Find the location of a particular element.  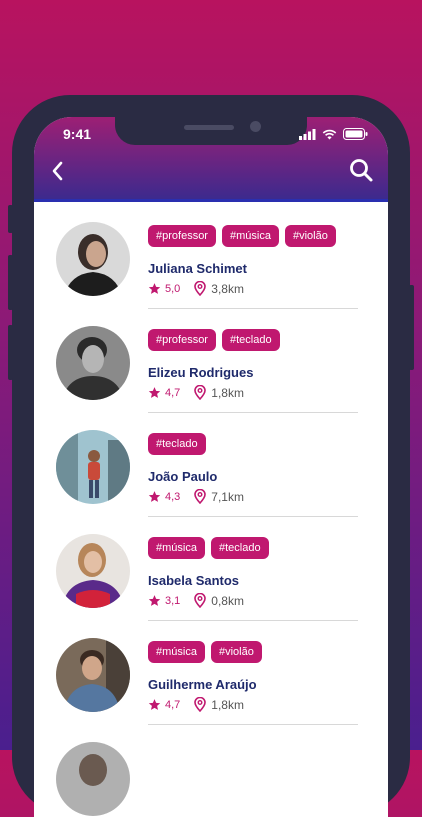

signal-icon is located at coordinates (307, 134).